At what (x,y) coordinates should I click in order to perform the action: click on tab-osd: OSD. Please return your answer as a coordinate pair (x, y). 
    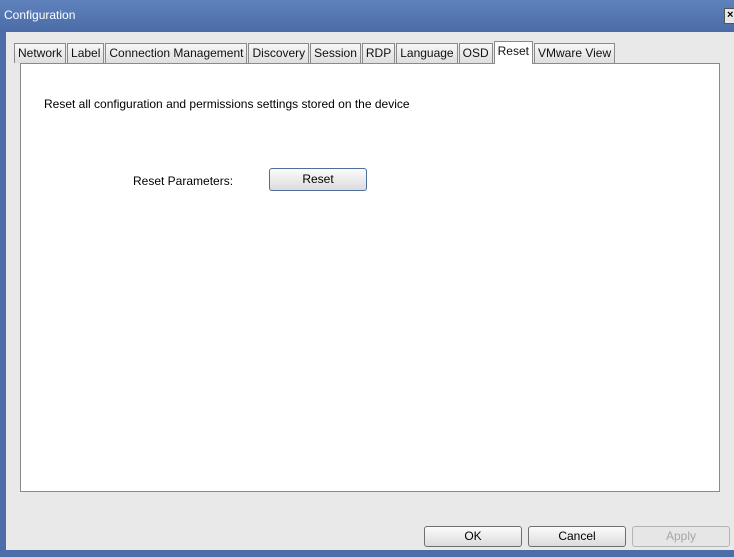
    Looking at the image, I should click on (475, 53).